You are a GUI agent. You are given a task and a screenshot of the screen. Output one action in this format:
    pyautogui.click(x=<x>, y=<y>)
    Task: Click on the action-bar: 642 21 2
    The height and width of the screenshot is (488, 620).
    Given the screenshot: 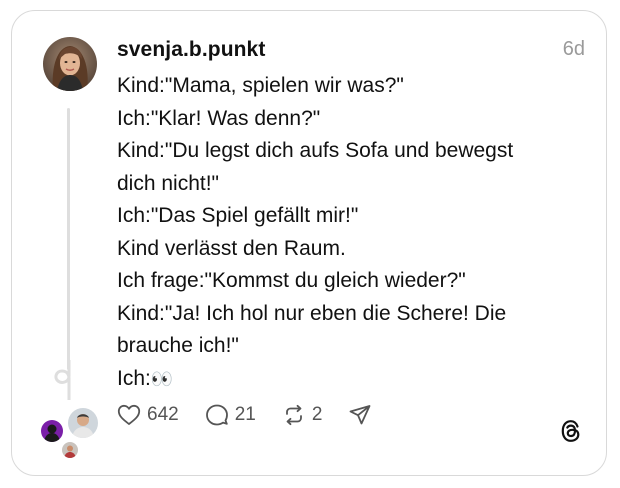 What is the action you would take?
    pyautogui.click(x=257, y=415)
    